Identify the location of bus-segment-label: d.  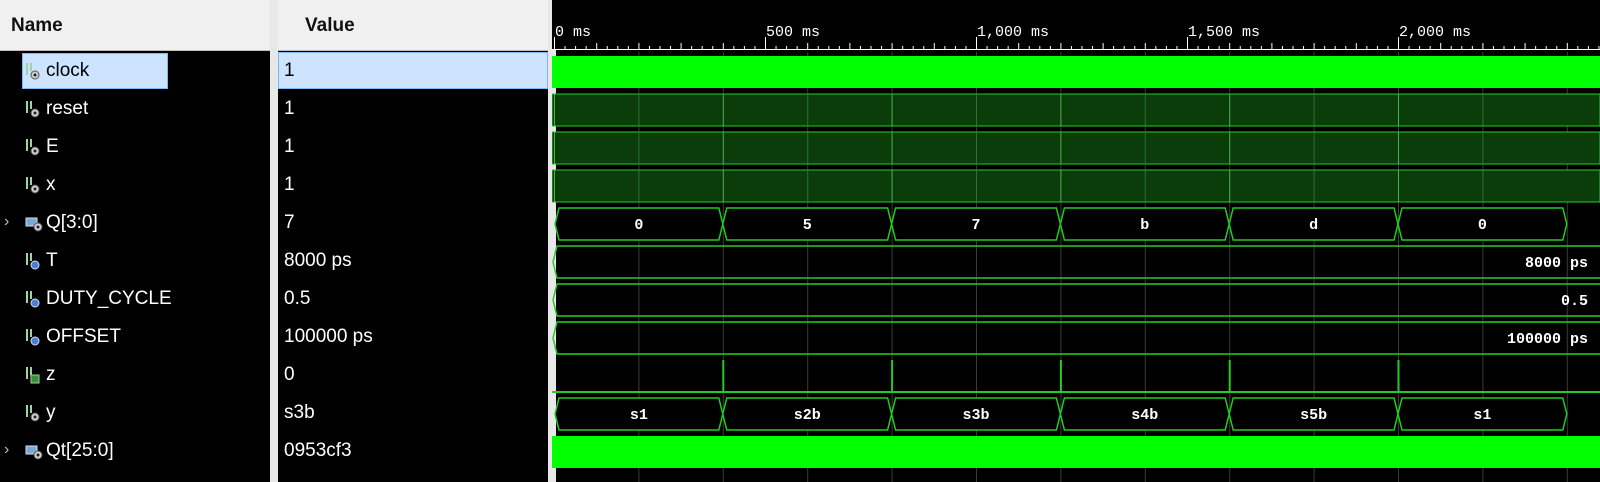
(1313, 225).